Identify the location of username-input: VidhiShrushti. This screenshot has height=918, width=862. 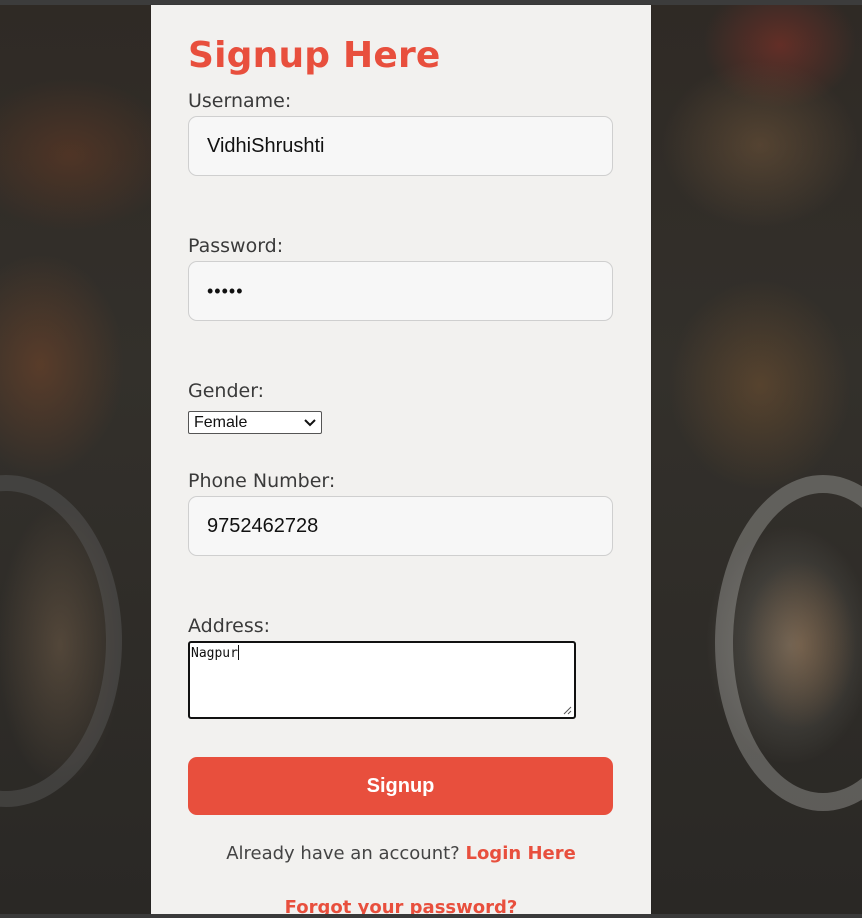
(400, 146).